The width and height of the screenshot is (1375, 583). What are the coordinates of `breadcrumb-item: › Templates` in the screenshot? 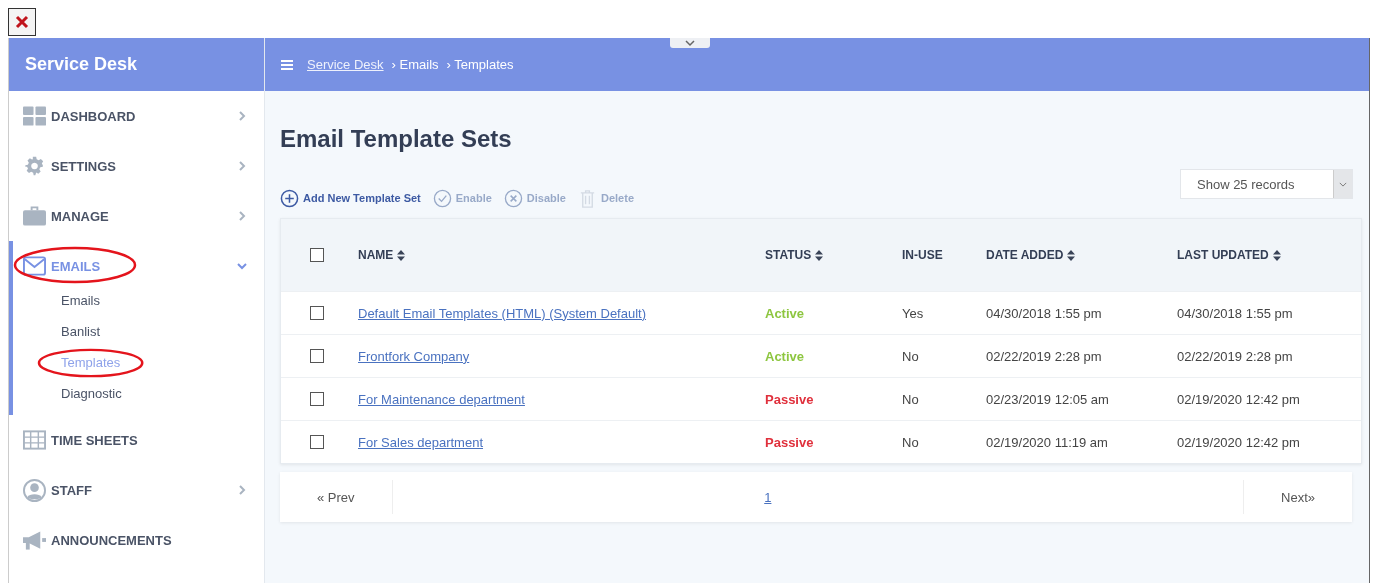 It's located at (480, 64).